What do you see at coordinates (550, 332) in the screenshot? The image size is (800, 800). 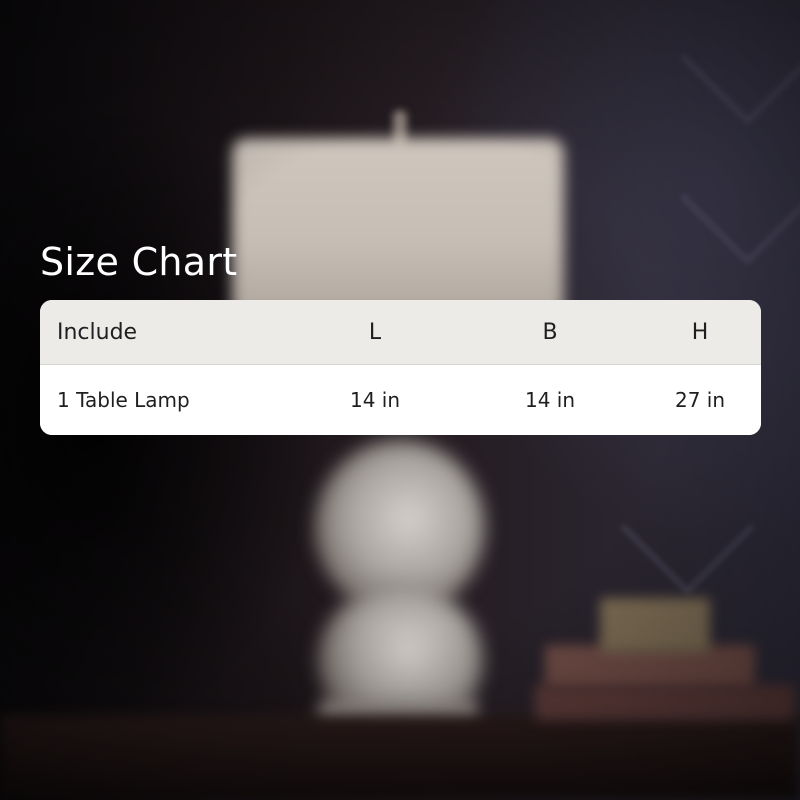 I see `header-breadth: B` at bounding box center [550, 332].